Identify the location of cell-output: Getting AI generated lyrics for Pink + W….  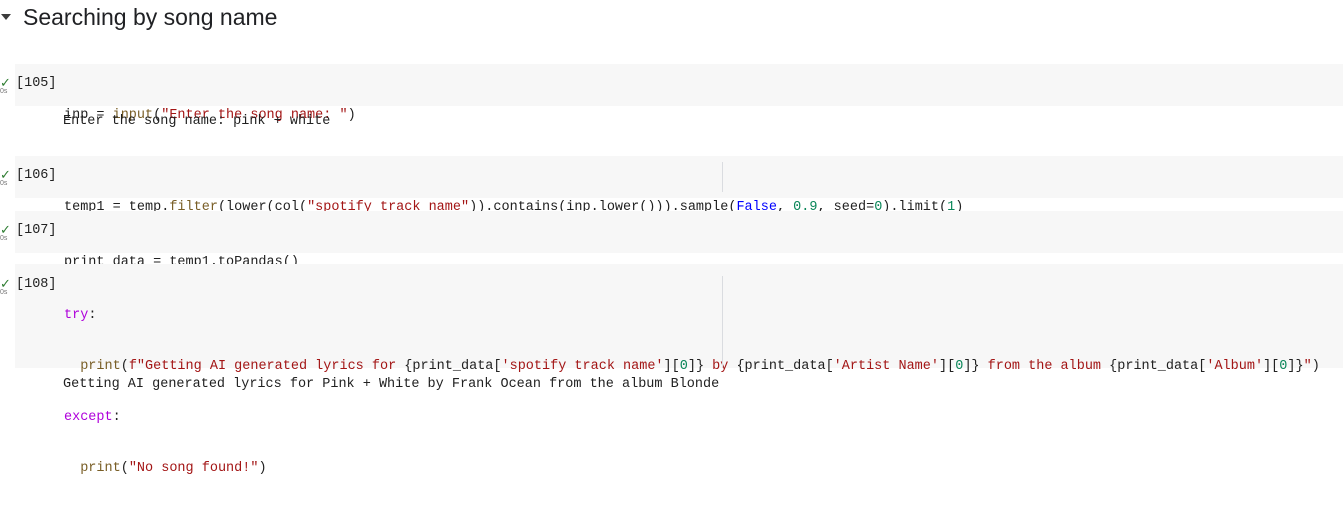
(391, 384).